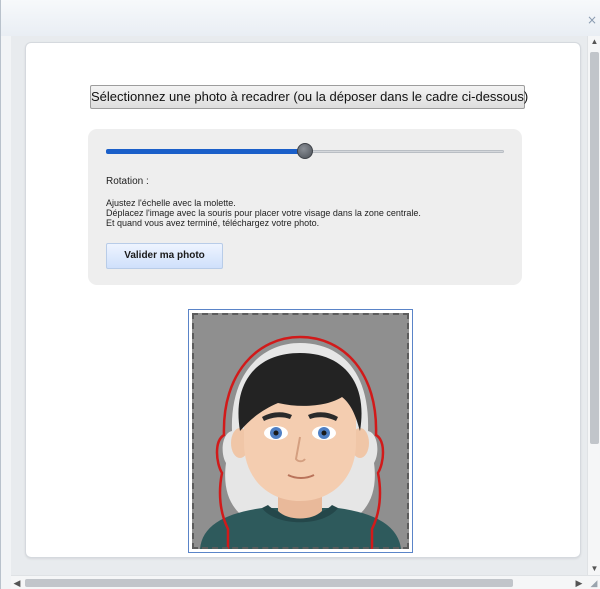  I want to click on resize-grip-icon: ◢, so click(594, 583).